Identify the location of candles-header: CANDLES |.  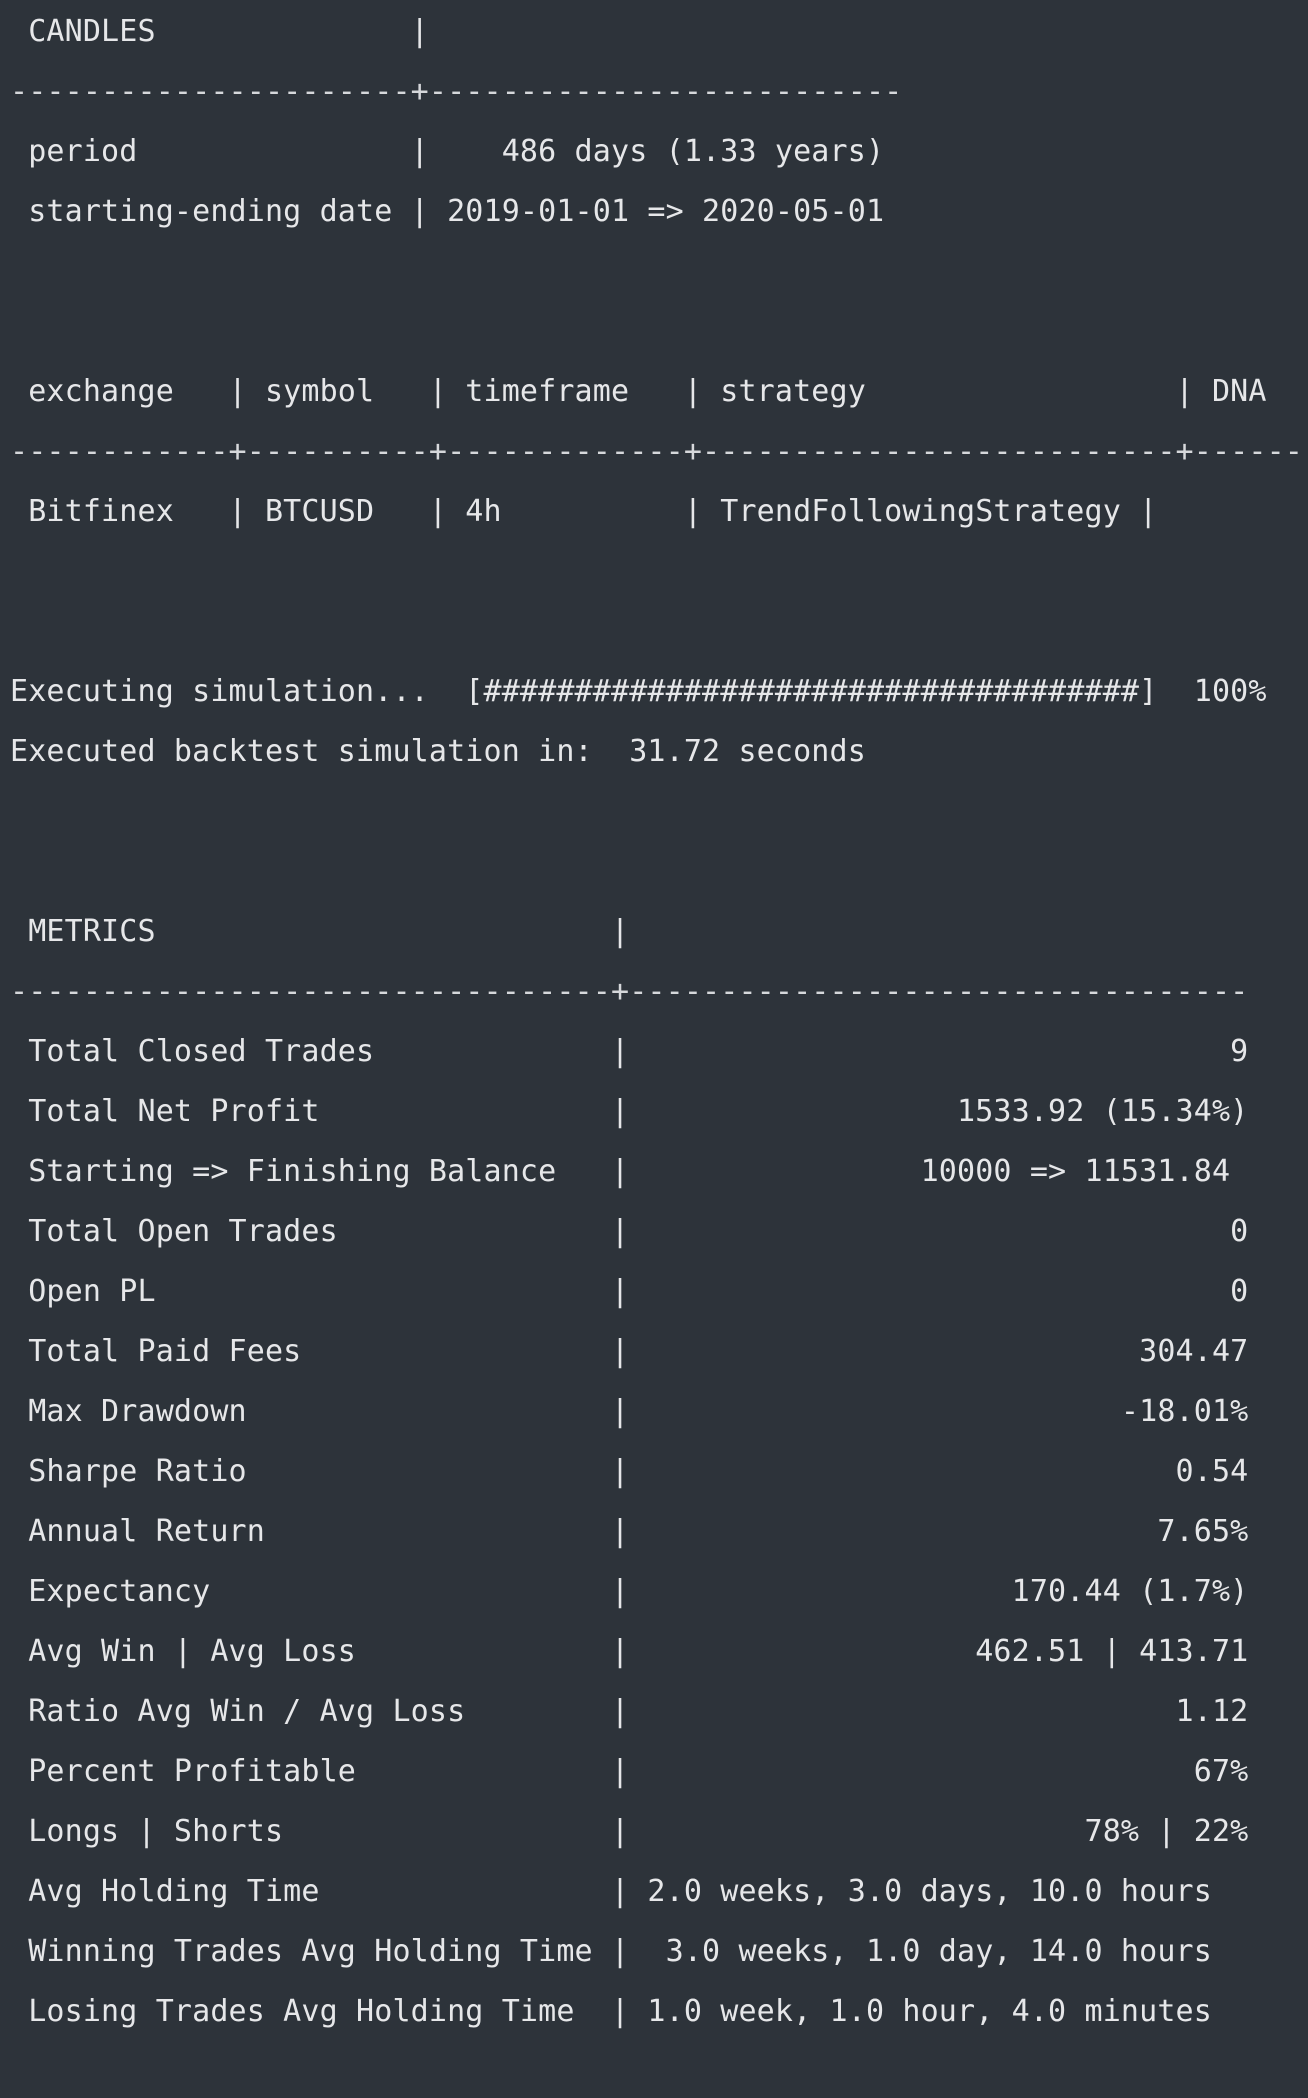
(219, 31).